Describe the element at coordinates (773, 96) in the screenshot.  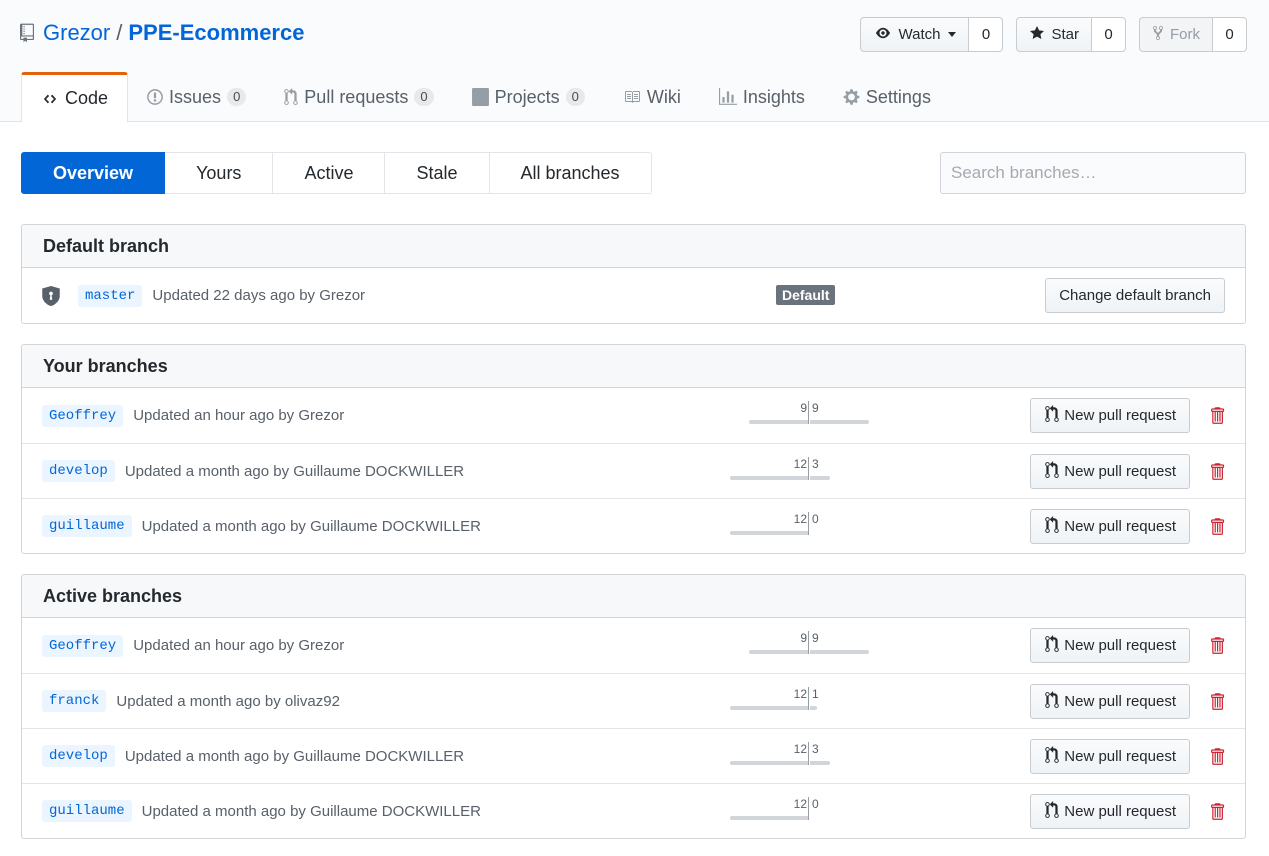
I see `tab-label: Insights` at that location.